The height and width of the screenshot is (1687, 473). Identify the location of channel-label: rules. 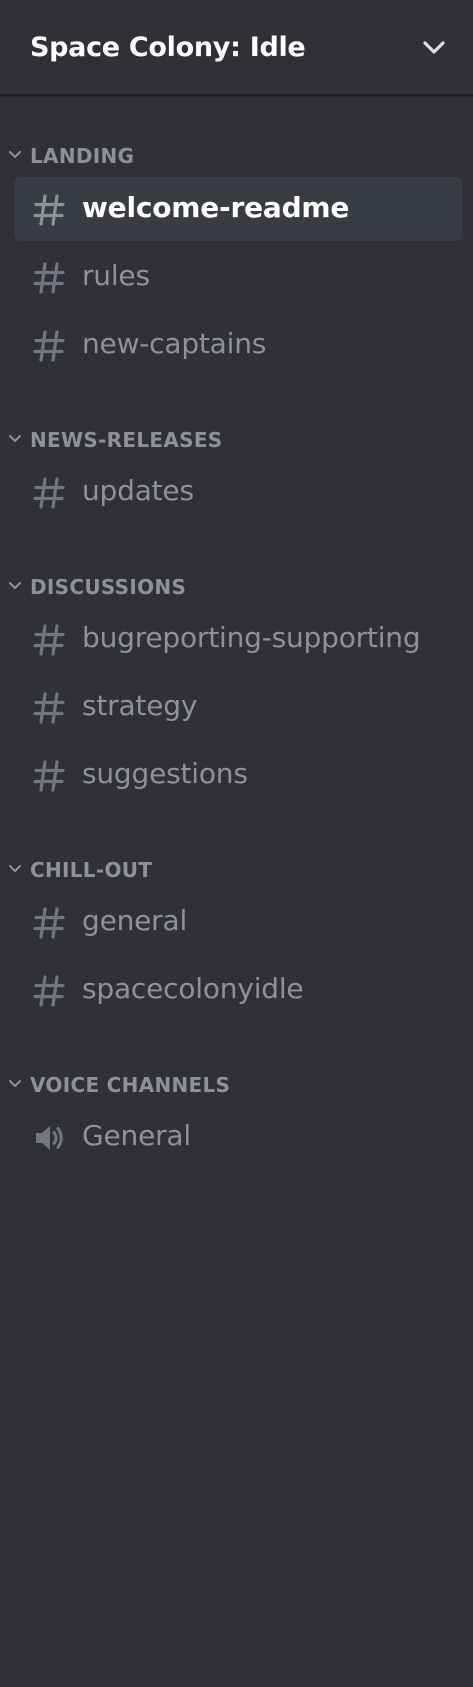
(116, 275).